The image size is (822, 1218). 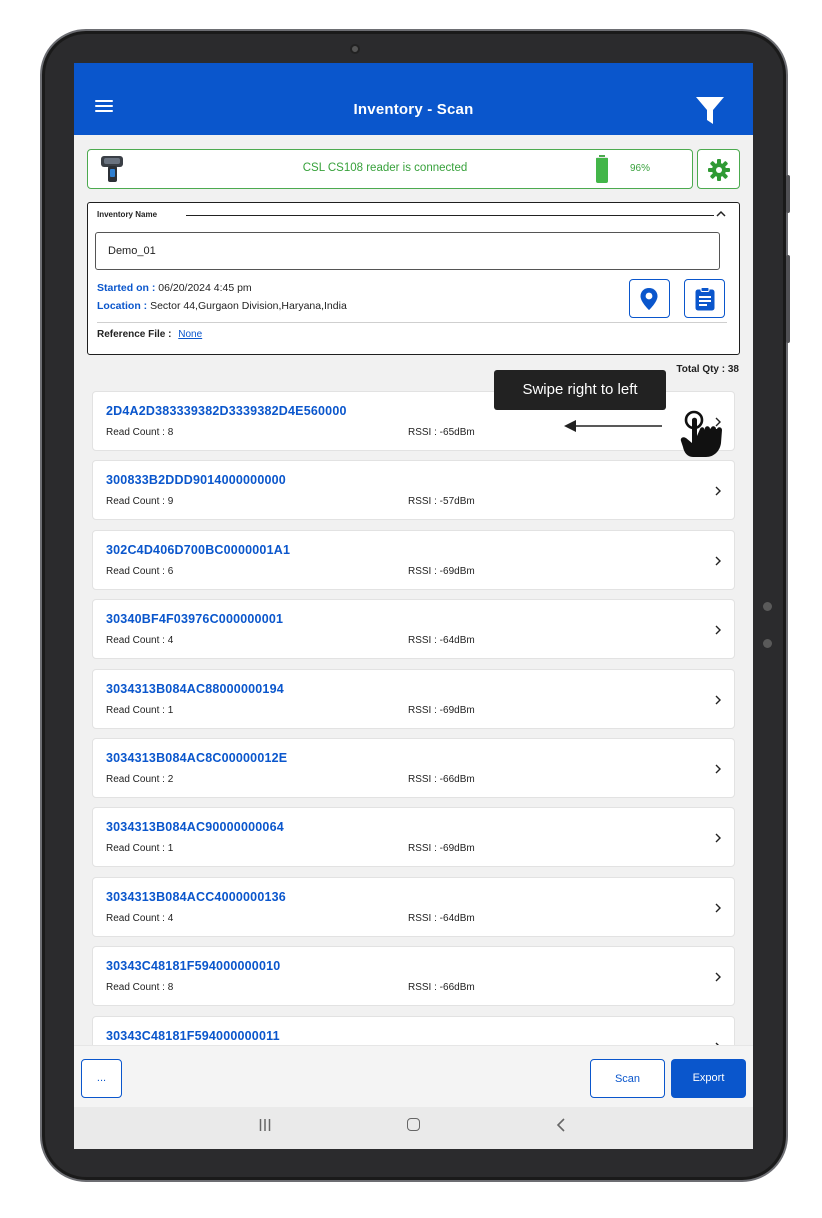 I want to click on tag-epc: 3034313B084AC88000000194, so click(x=195, y=688).